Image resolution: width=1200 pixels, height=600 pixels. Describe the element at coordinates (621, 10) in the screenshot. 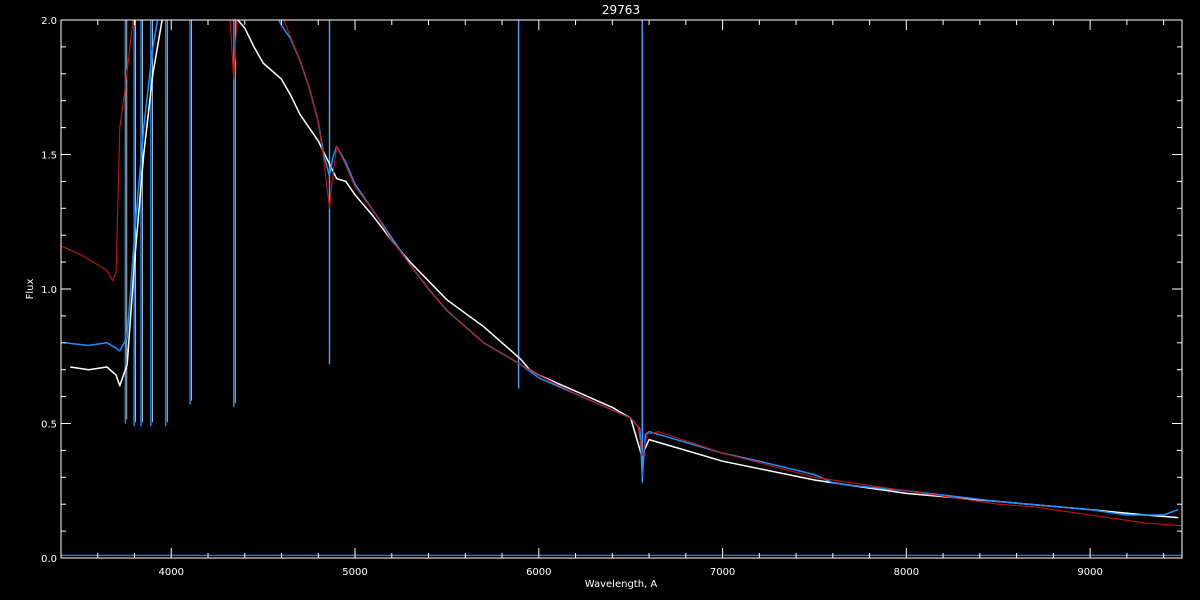

I see `chart-title: 29763` at that location.